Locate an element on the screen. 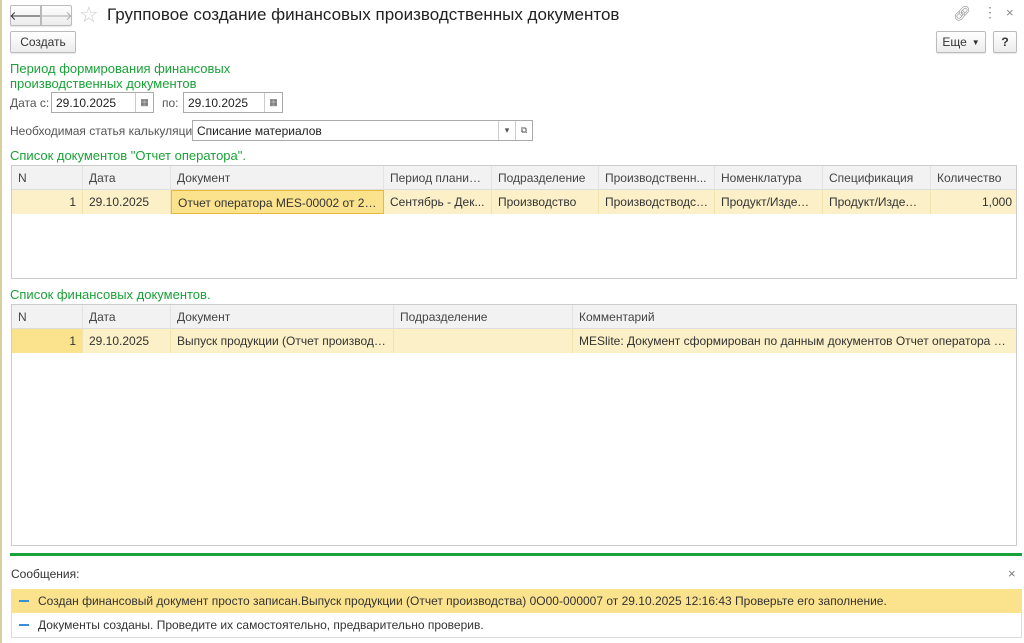 The image size is (1024, 643). dropdown-icon: ▾ is located at coordinates (506, 130).